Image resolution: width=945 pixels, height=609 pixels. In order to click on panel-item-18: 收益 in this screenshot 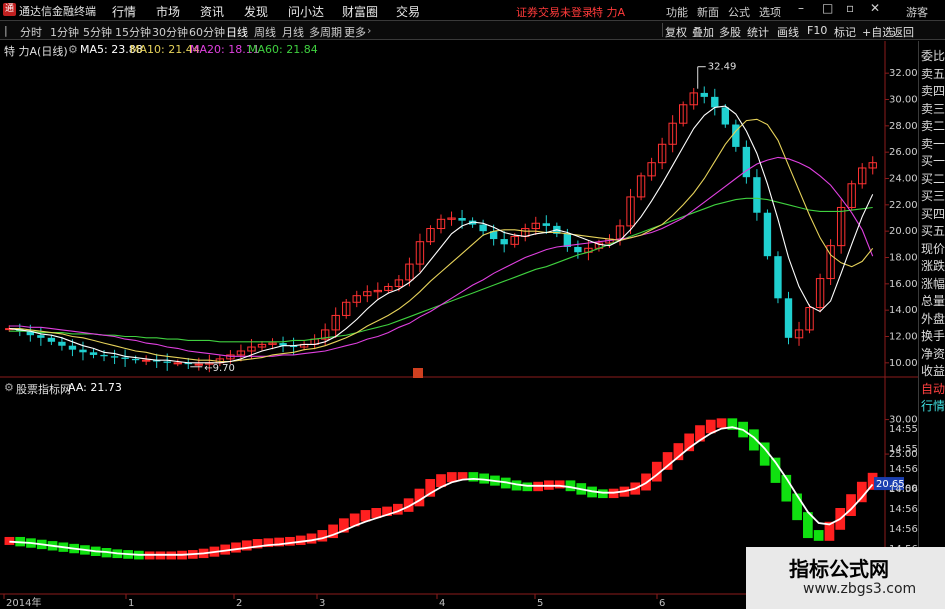, I will do `click(933, 370)`.